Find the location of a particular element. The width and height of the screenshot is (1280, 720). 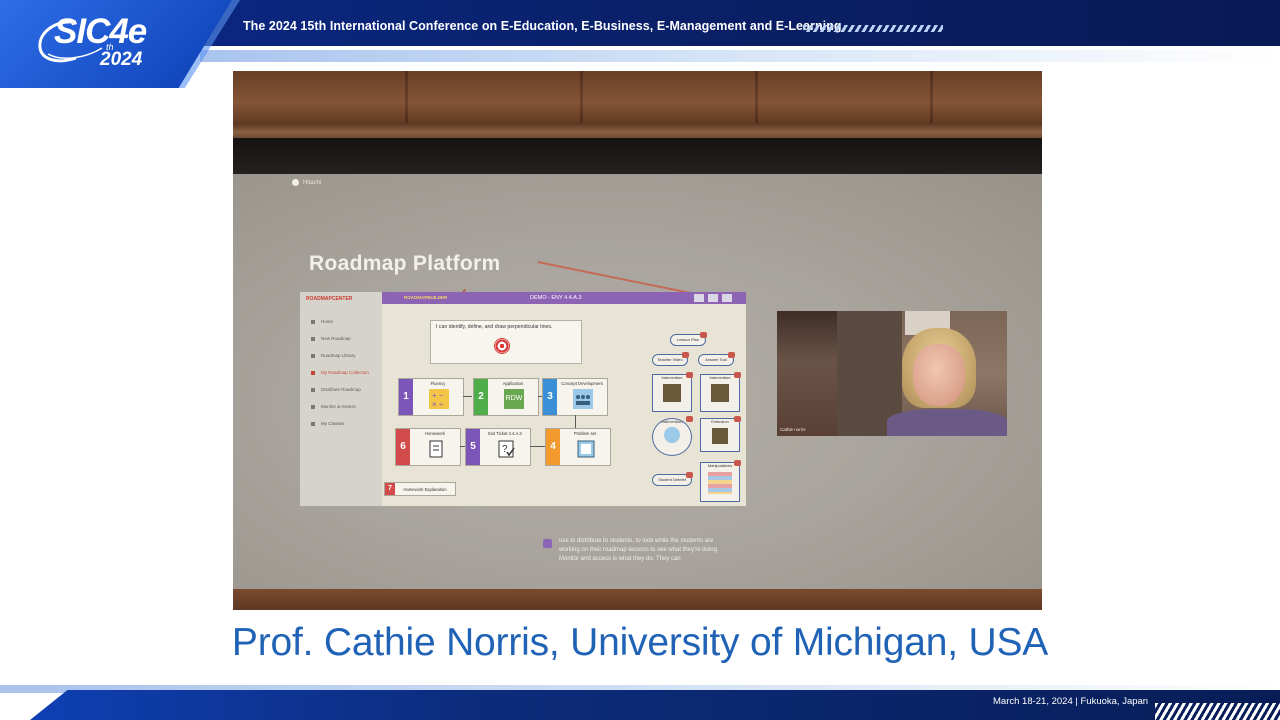

step-number: 6 is located at coordinates (403, 447).